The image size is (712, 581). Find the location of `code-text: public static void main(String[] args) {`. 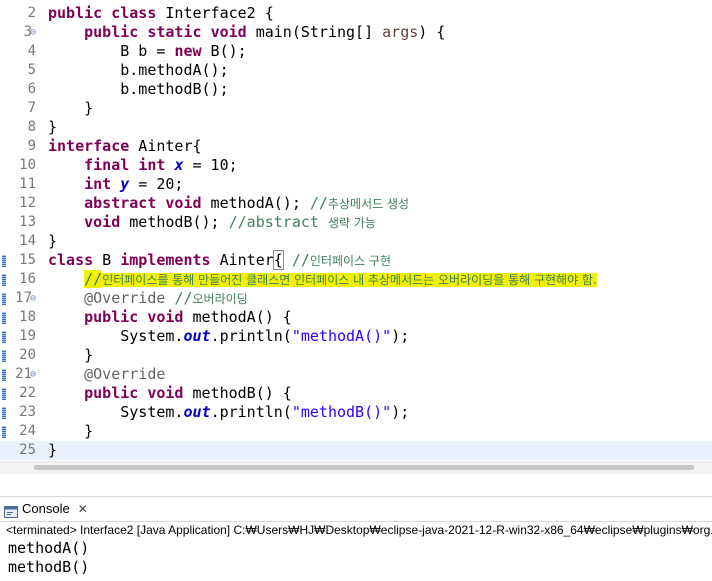

code-text: public static void main(String[] args) { is located at coordinates (246, 32).